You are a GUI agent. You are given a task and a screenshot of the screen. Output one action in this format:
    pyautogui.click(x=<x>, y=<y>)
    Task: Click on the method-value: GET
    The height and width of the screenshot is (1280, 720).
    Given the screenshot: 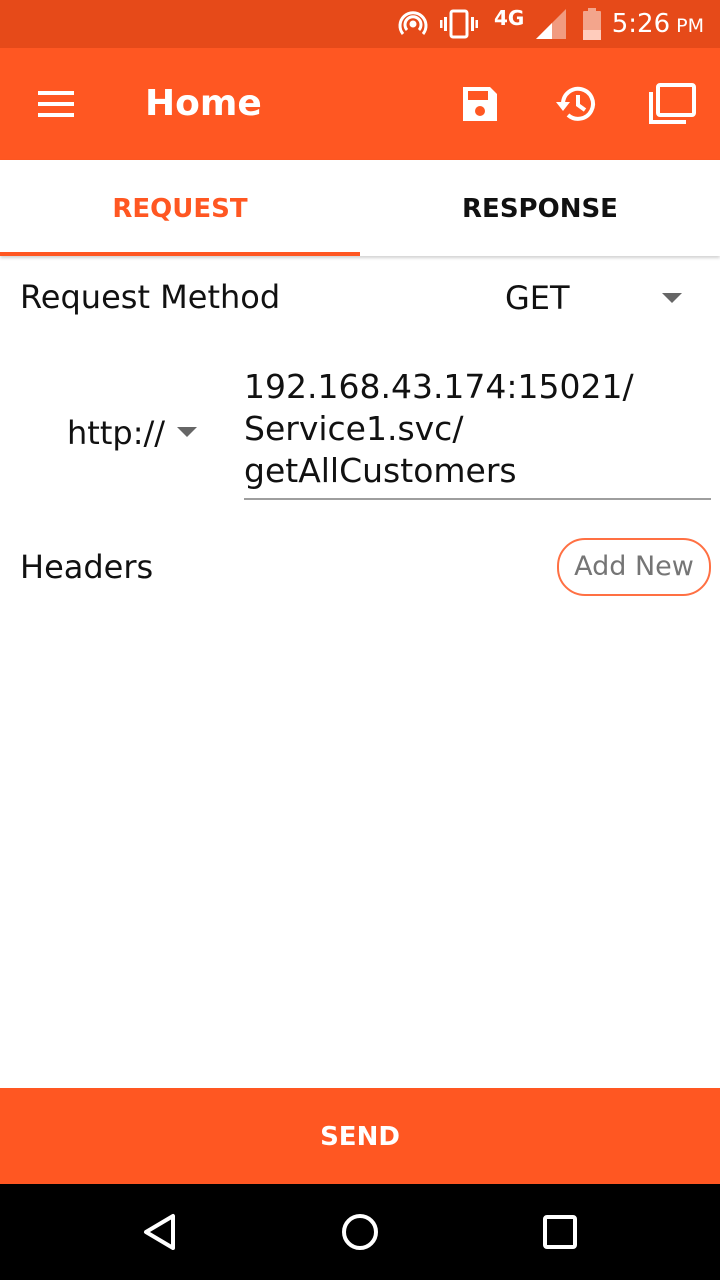 What is the action you would take?
    pyautogui.click(x=537, y=298)
    